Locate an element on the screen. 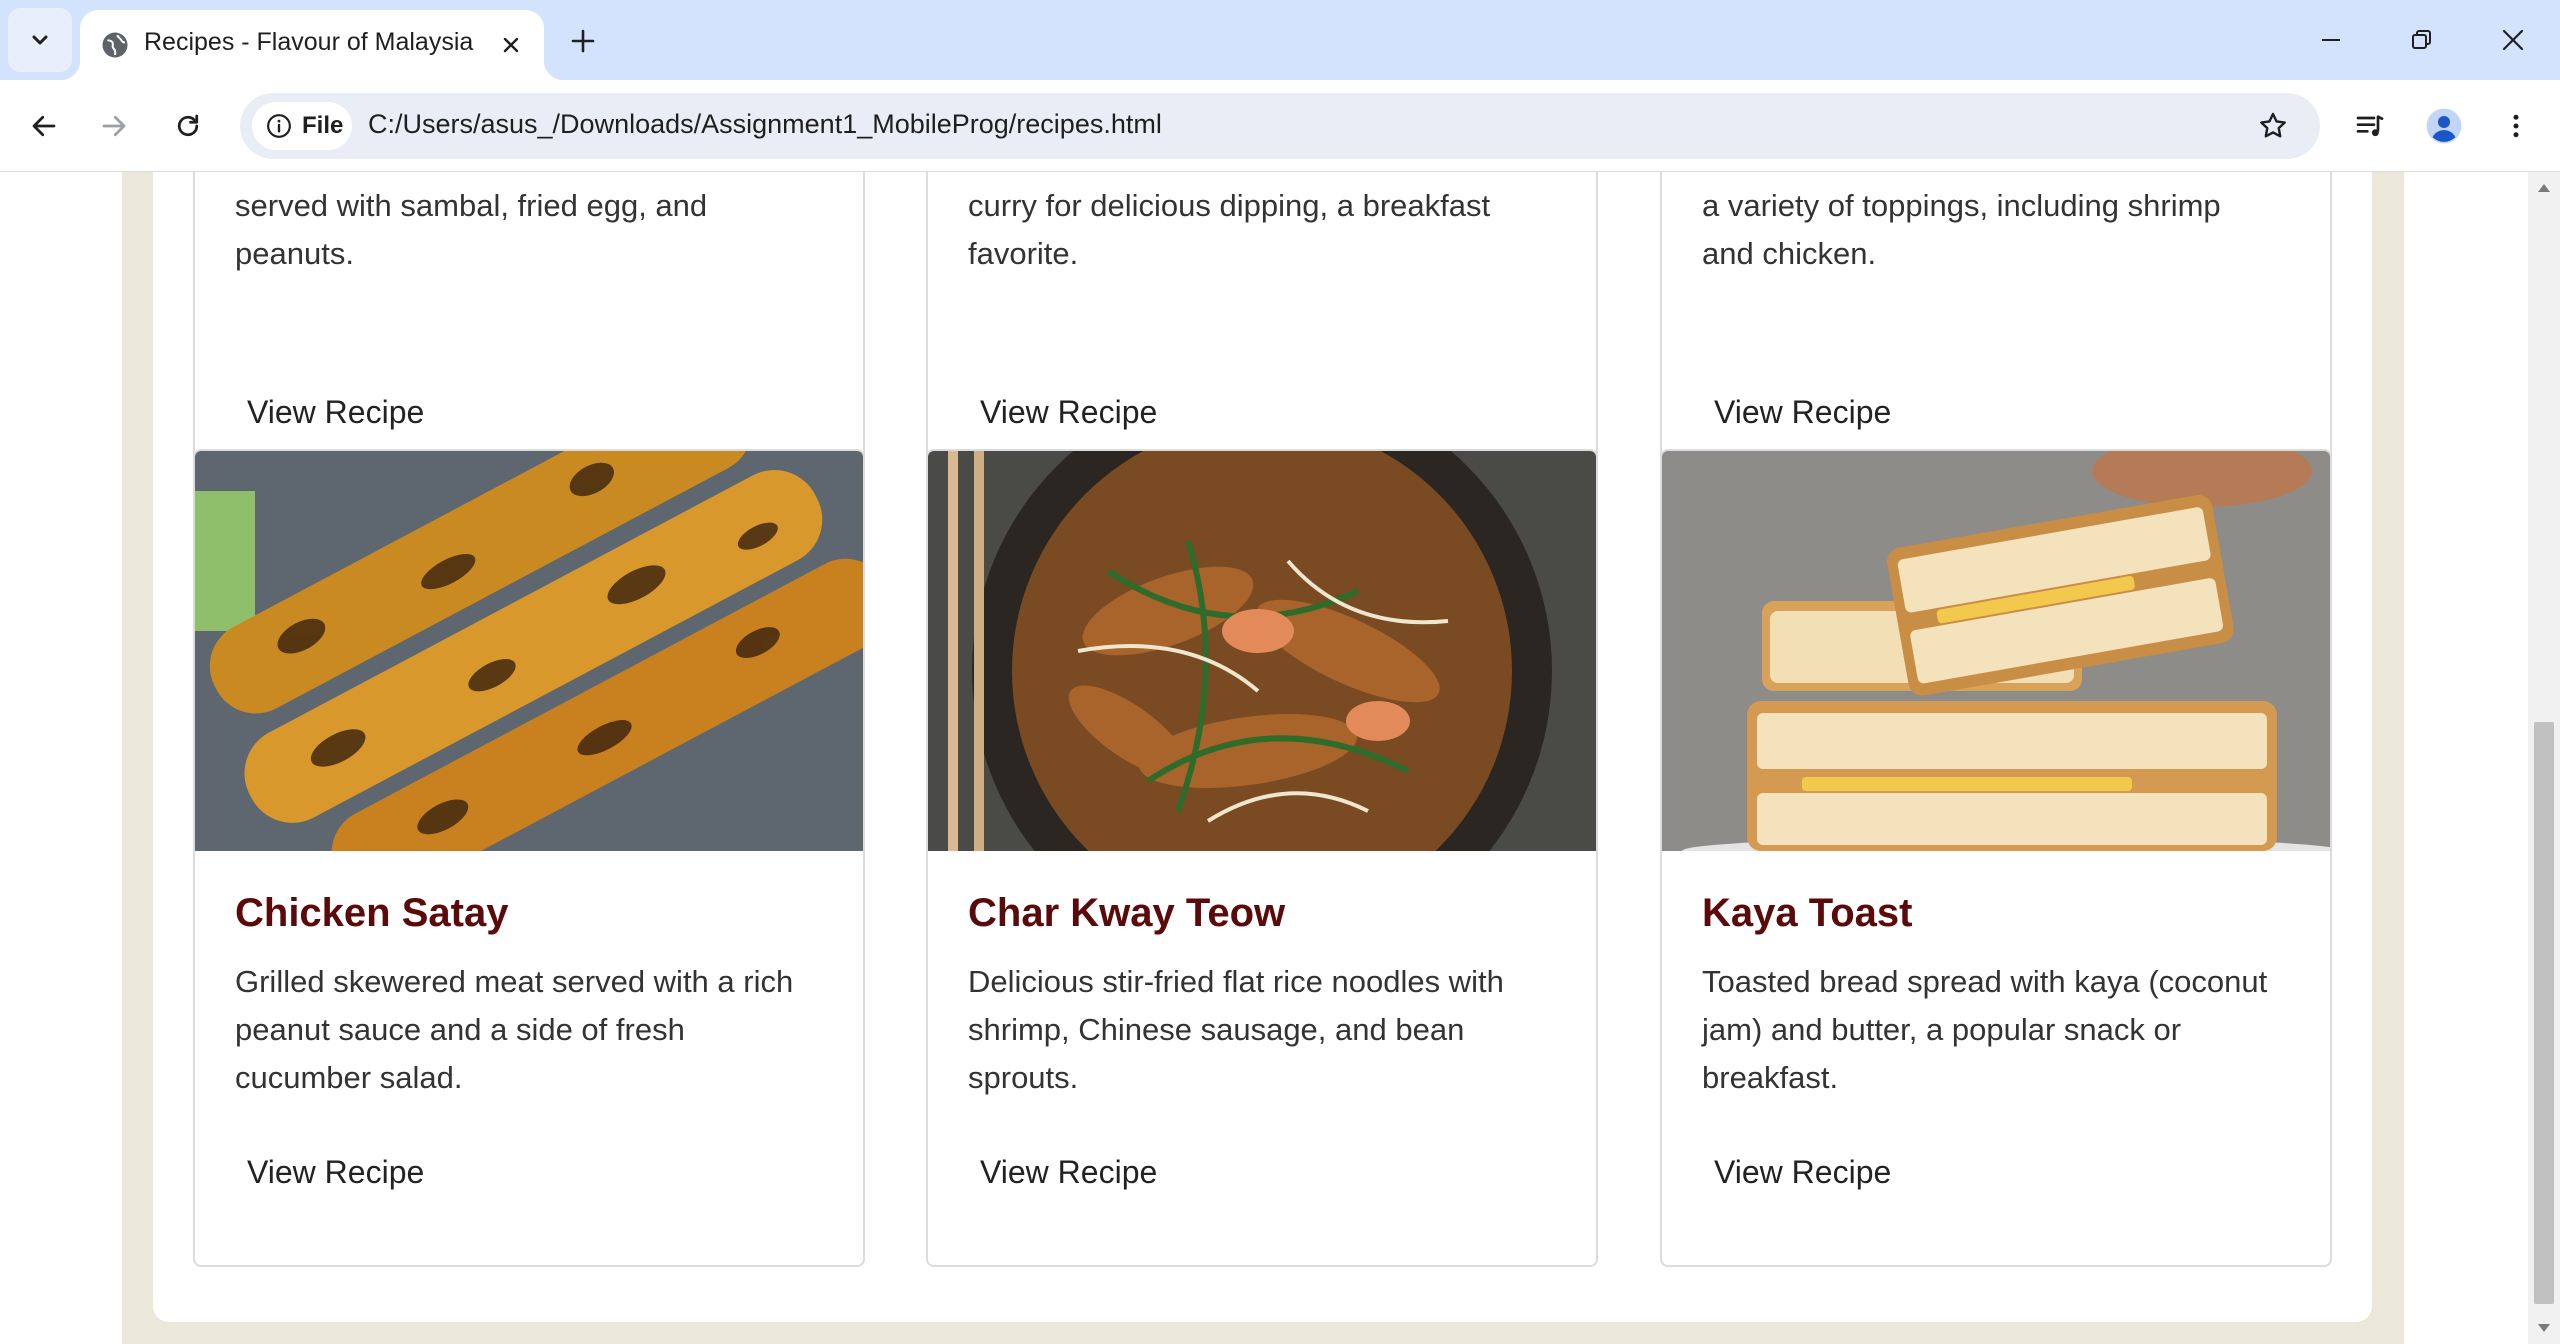 Image resolution: width=2560 pixels, height=1344 pixels. restore-button is located at coordinates (2421, 40).